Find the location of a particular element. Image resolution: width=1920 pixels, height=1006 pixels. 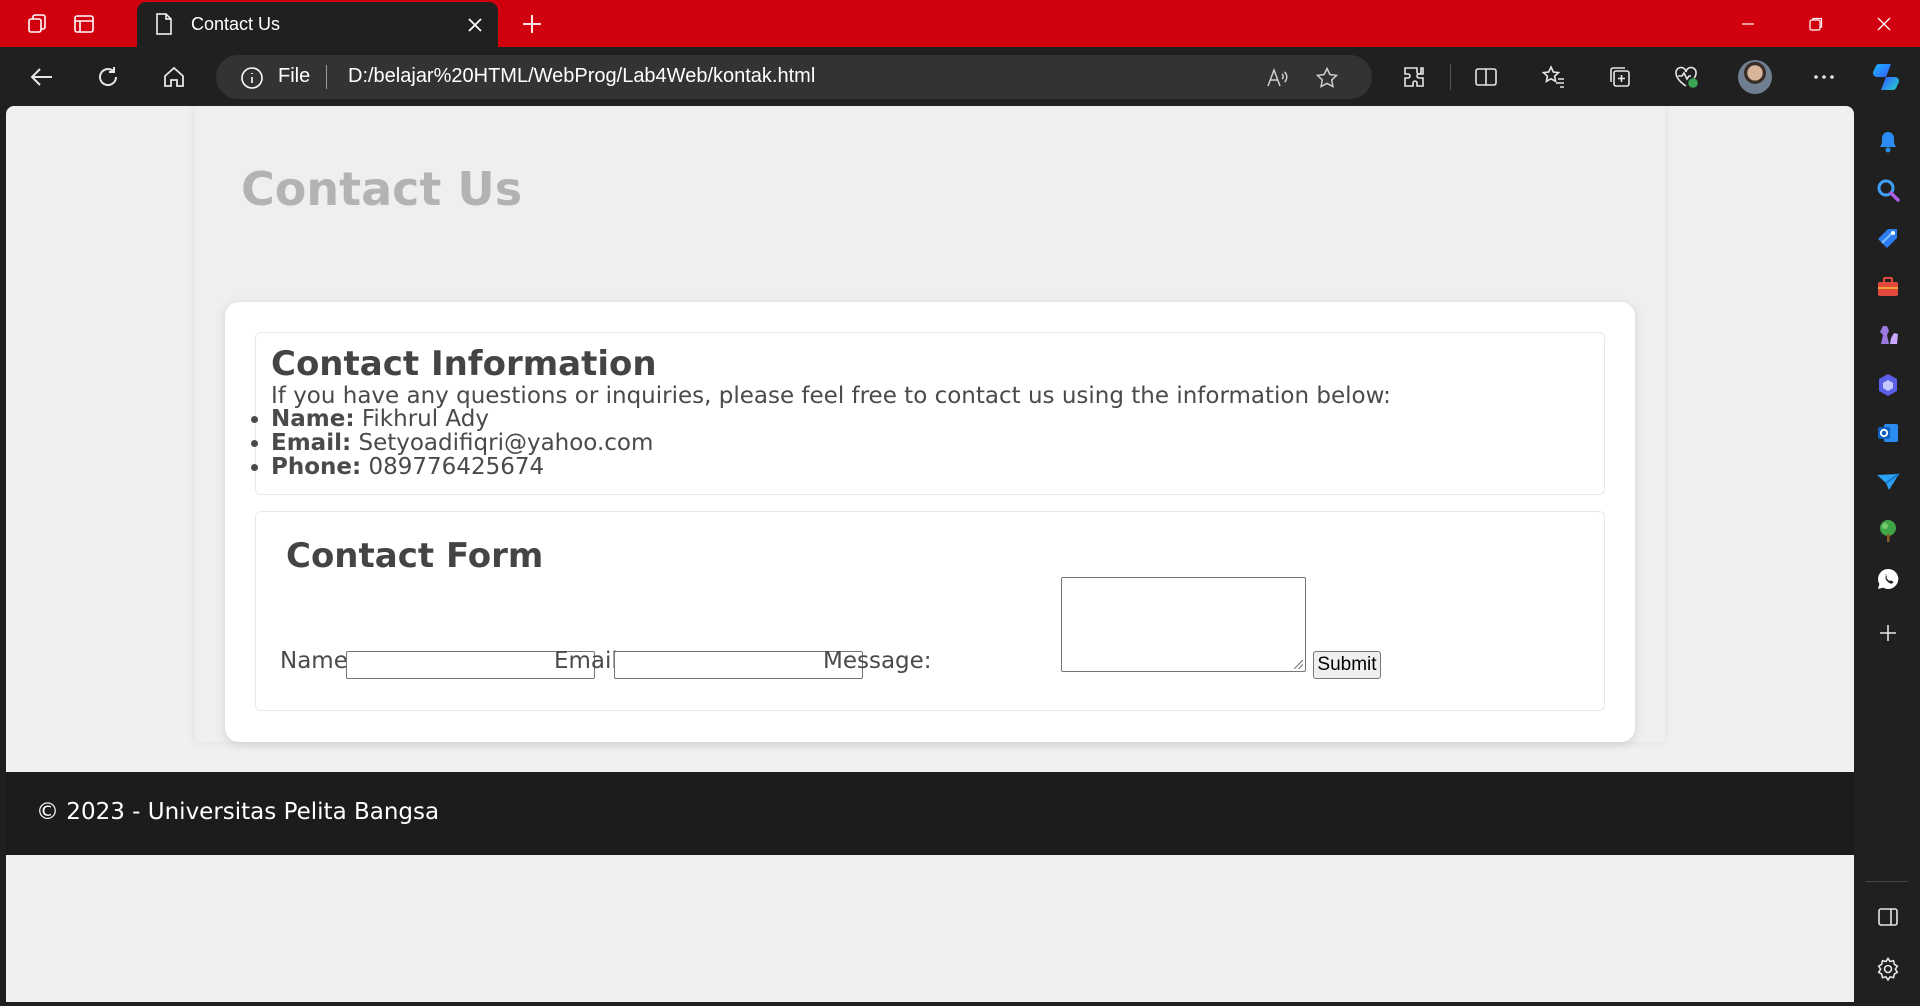

restore-button is located at coordinates (1816, 23).